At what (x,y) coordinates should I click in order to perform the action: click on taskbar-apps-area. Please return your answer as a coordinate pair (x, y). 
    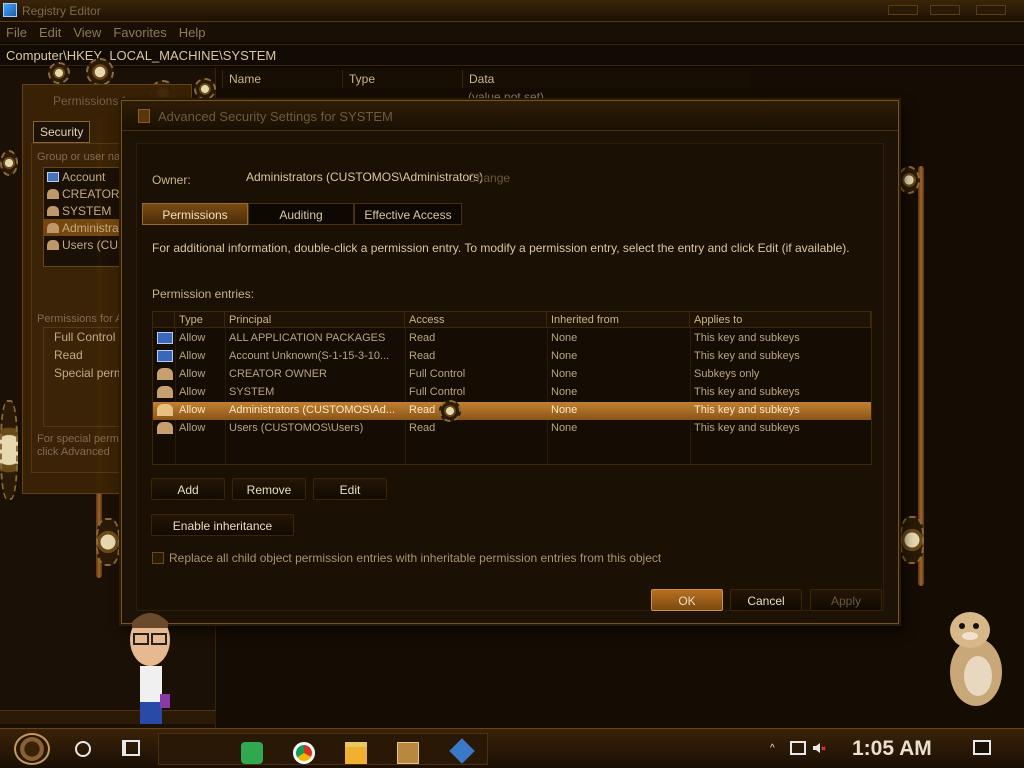
    Looking at the image, I should click on (323, 749).